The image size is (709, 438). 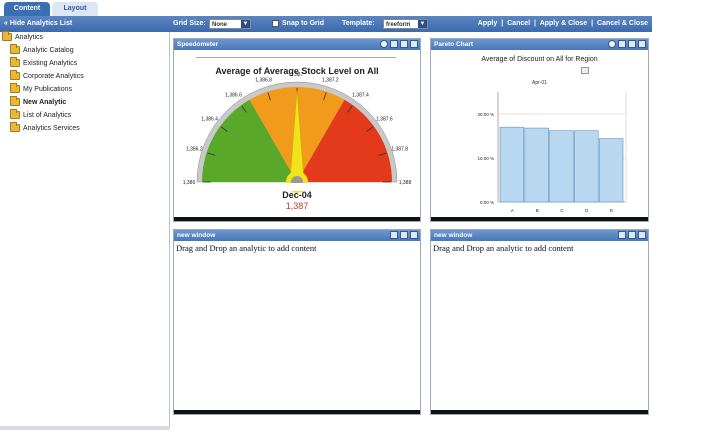 I want to click on apply-button: Apply, so click(x=487, y=23).